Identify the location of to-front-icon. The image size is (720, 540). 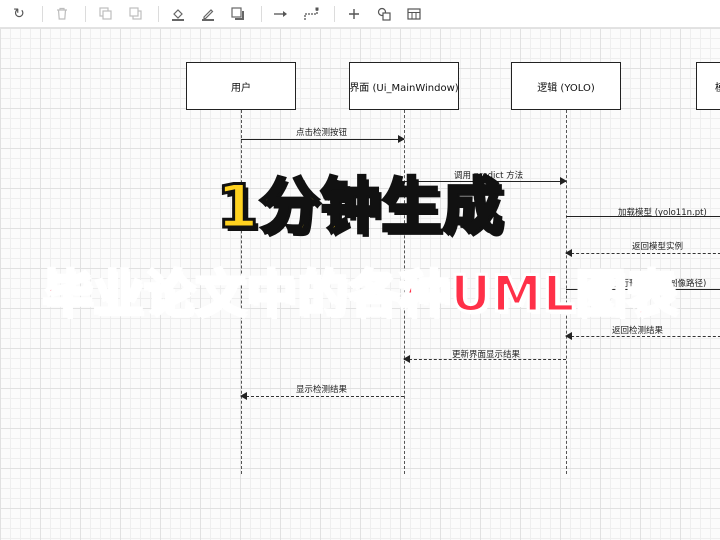
(105, 14).